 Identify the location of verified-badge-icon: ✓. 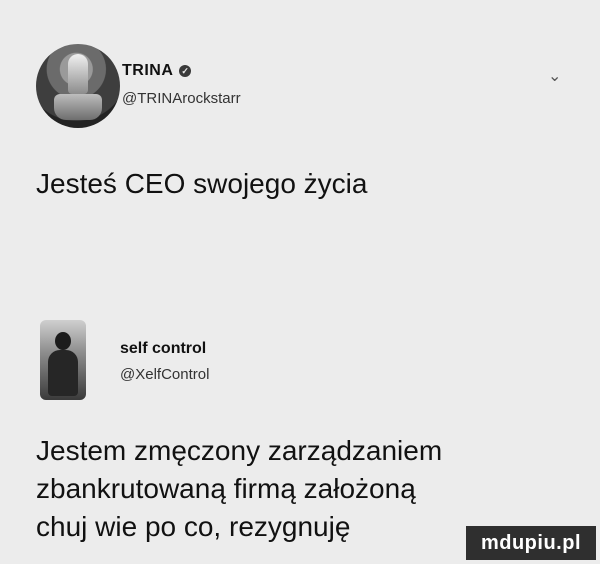
(185, 71).